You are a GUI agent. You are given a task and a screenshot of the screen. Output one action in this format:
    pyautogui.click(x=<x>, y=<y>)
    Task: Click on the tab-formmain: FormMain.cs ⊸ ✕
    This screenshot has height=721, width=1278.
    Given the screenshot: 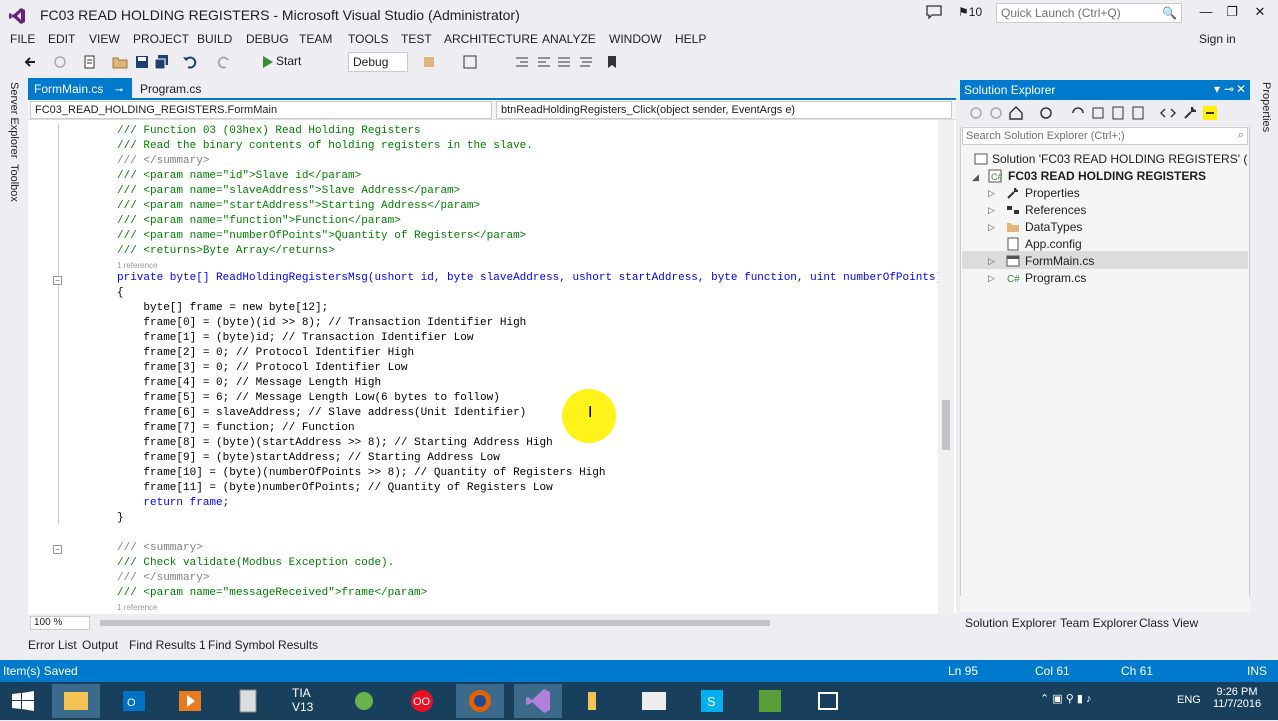 What is the action you would take?
    pyautogui.click(x=80, y=94)
    